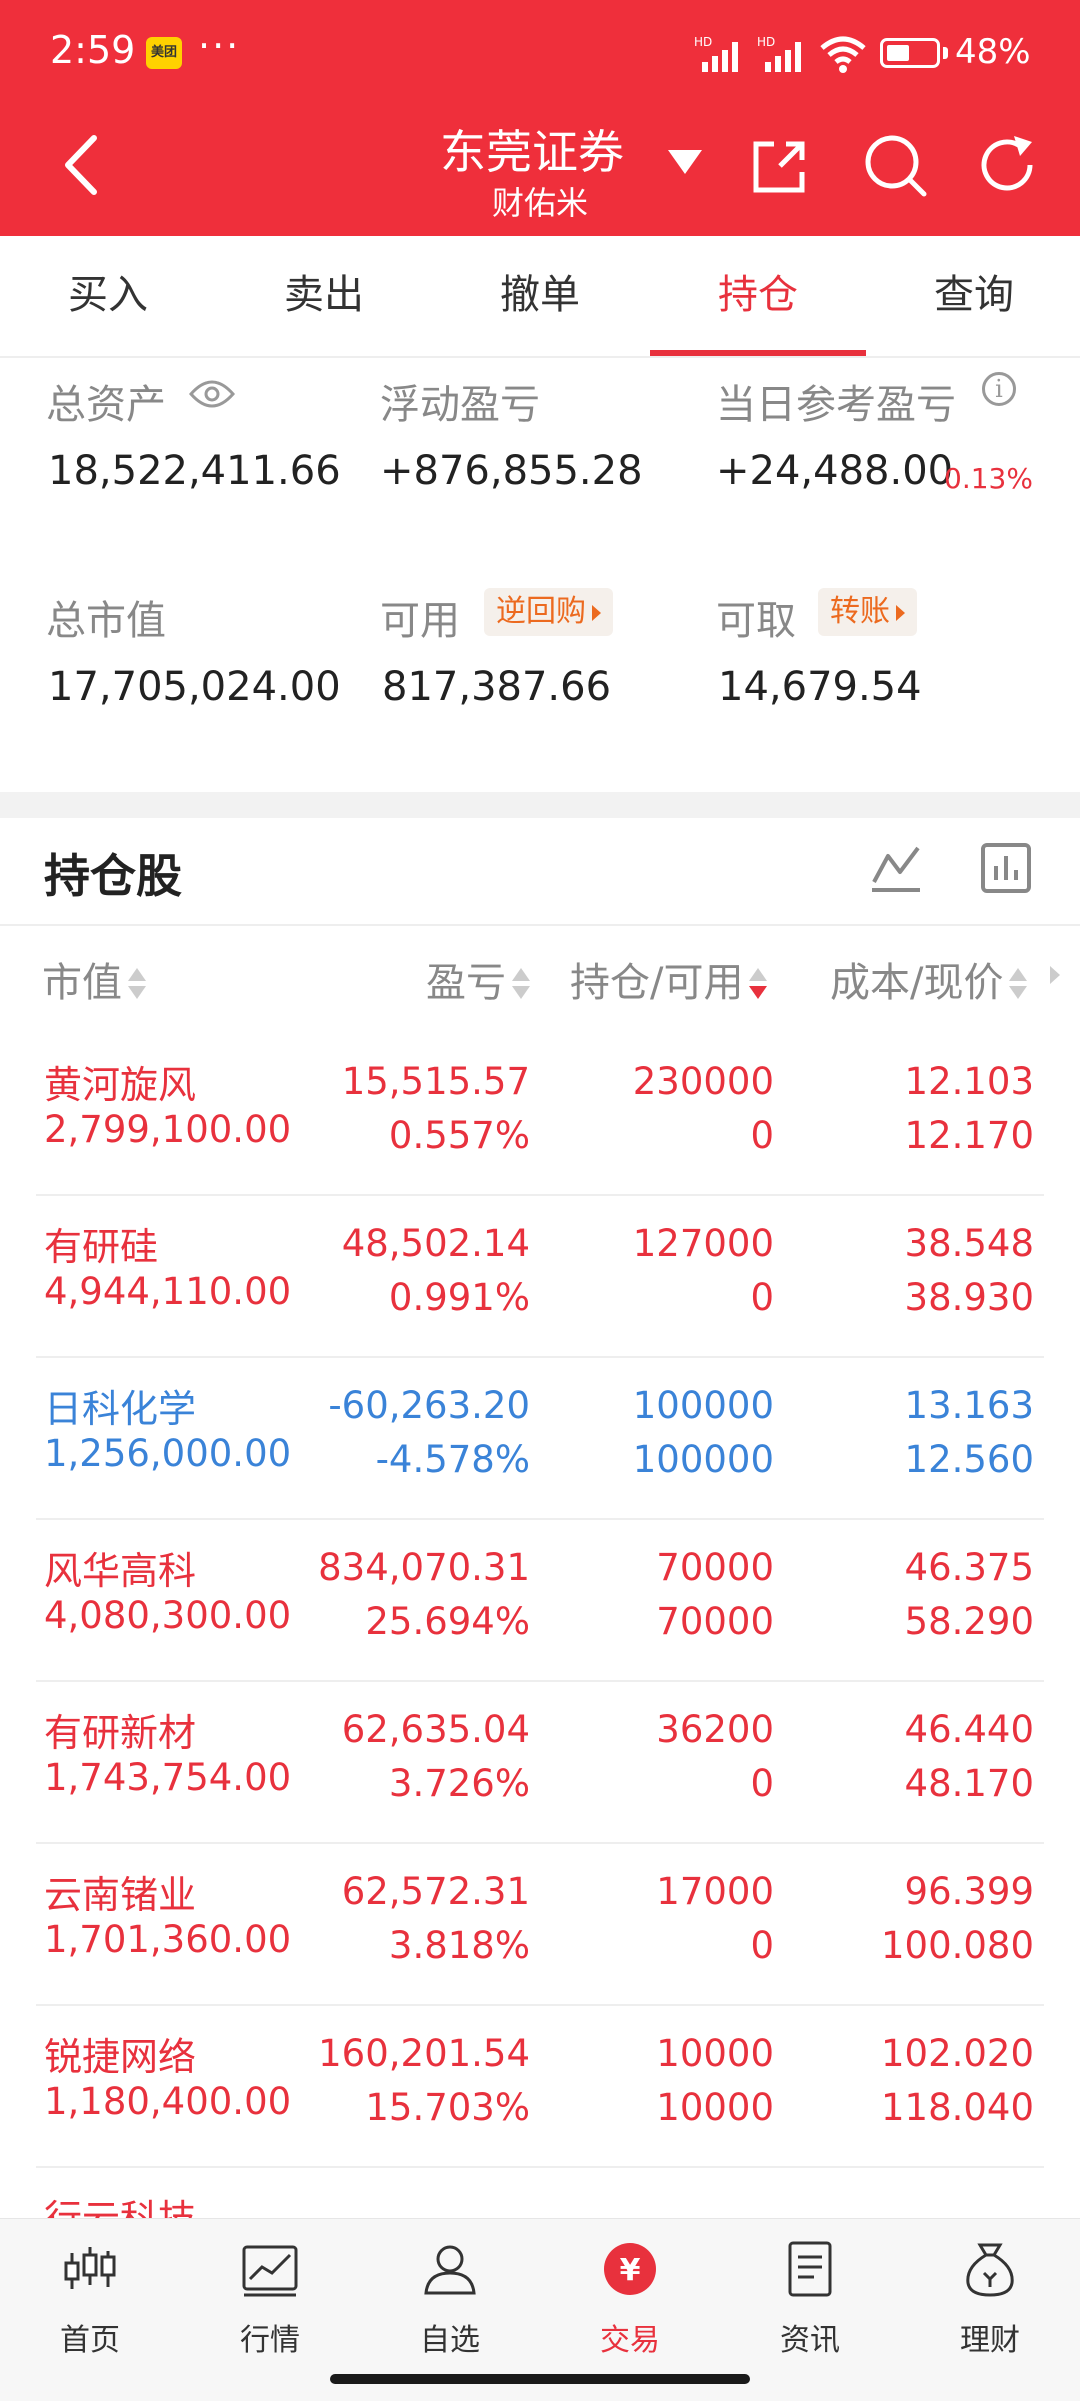  What do you see at coordinates (212, 394) in the screenshot?
I see `eye-icon` at bounding box center [212, 394].